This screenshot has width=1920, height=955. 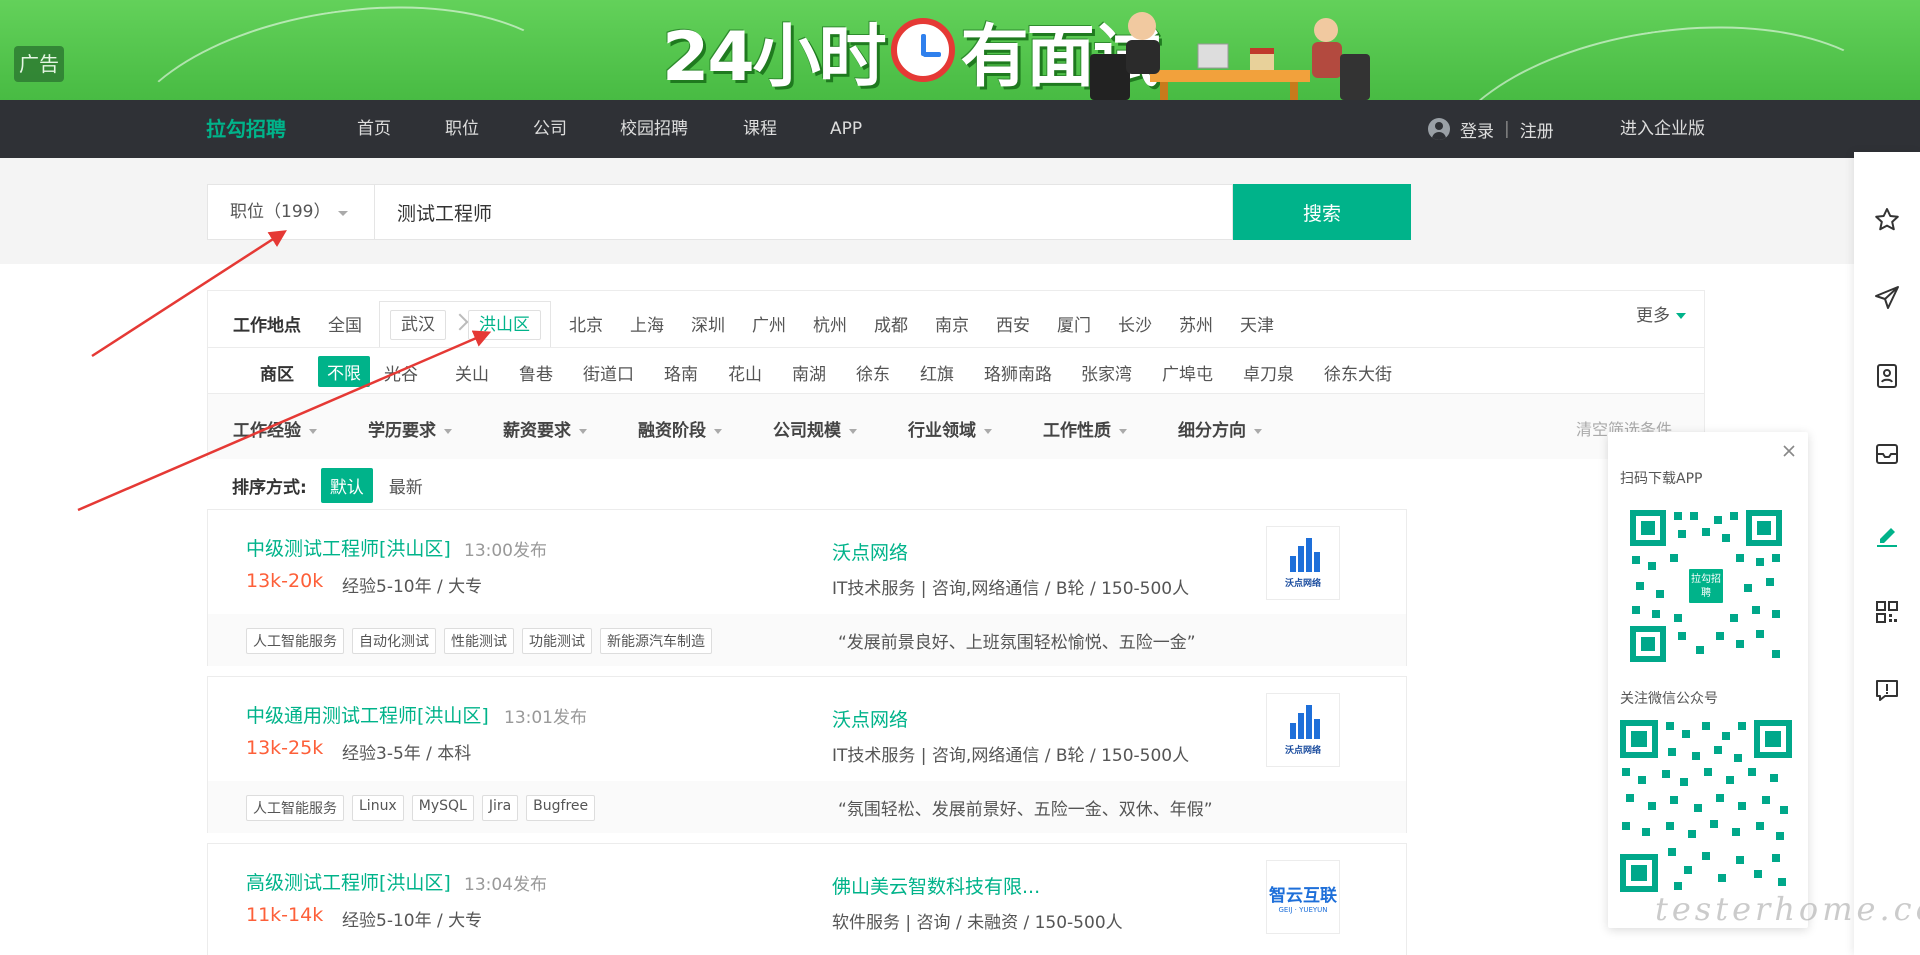 I want to click on condition-label: 行业领域, so click(x=942, y=431).